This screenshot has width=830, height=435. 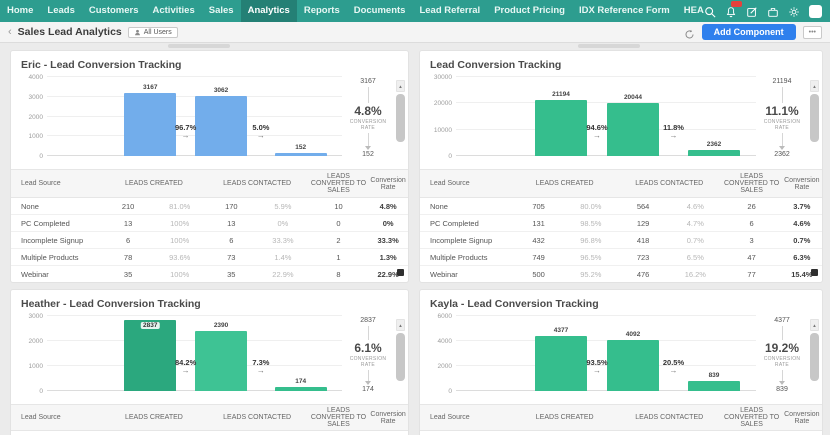 I want to click on notification-badge, so click(x=736, y=4).